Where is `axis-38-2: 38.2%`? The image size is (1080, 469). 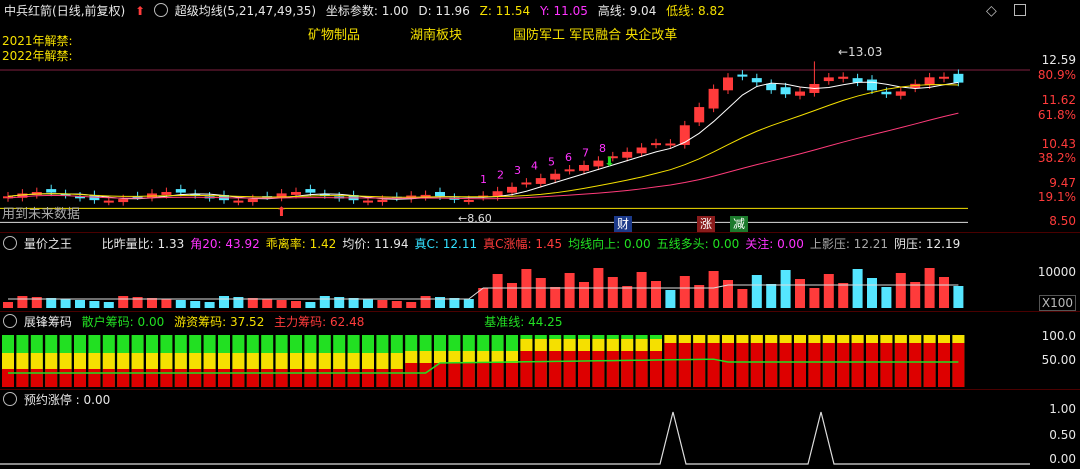 axis-38-2: 38.2% is located at coordinates (1056, 158).